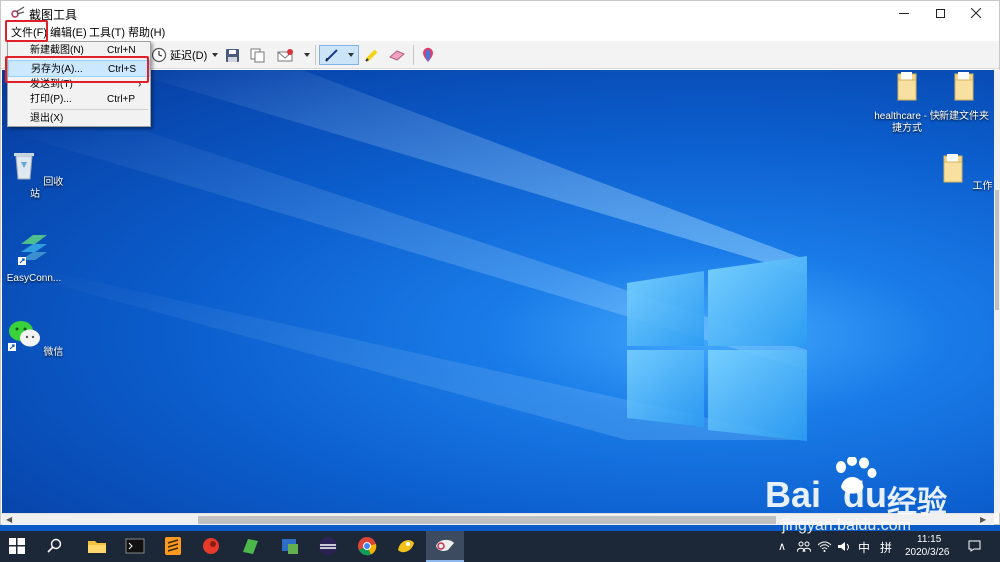  I want to click on highlighter-button, so click(372, 55).